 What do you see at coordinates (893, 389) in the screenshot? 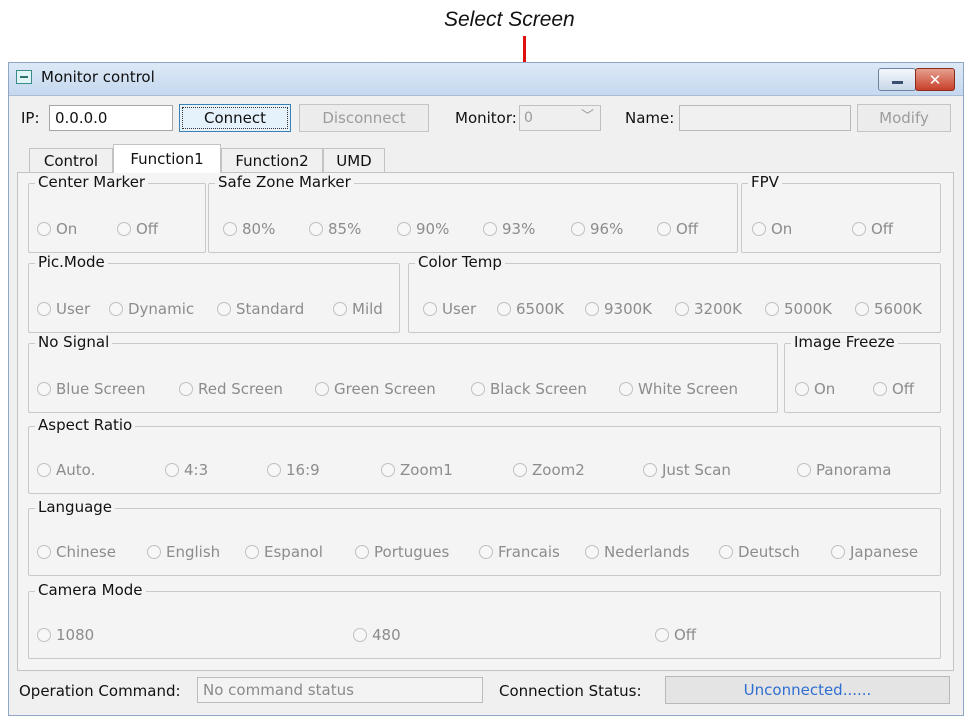
I see `image-freeze-off-radio: Off` at bounding box center [893, 389].